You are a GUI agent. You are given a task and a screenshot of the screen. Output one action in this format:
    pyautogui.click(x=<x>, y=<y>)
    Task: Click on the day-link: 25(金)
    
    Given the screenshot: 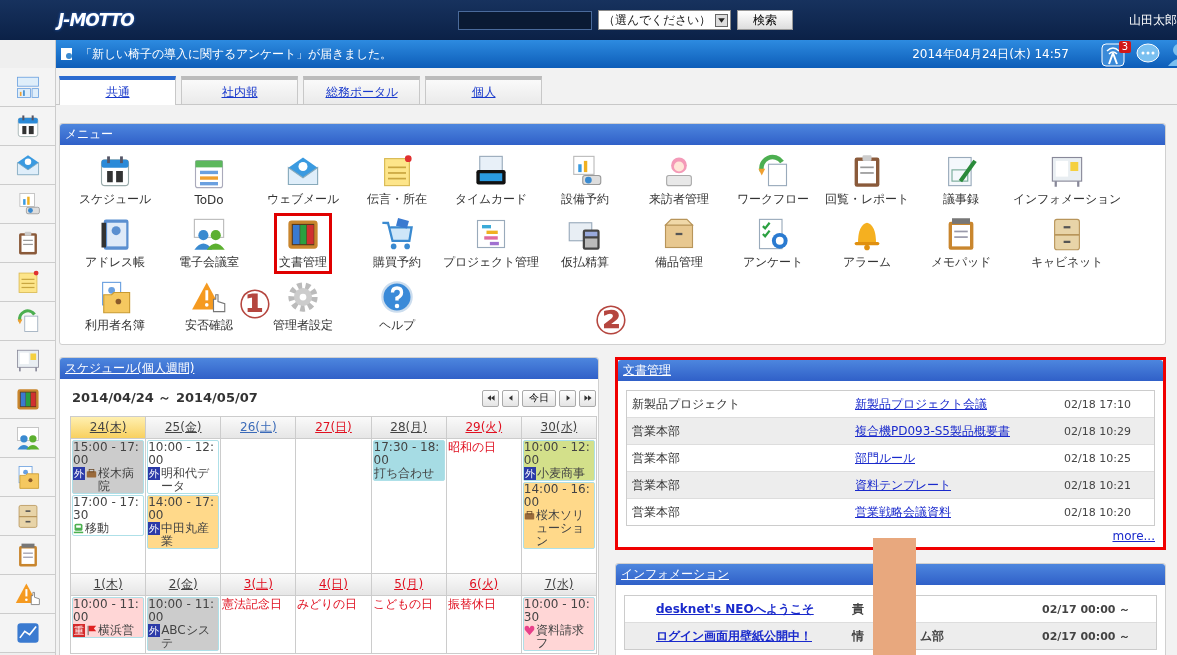 What is the action you would take?
    pyautogui.click(x=183, y=427)
    